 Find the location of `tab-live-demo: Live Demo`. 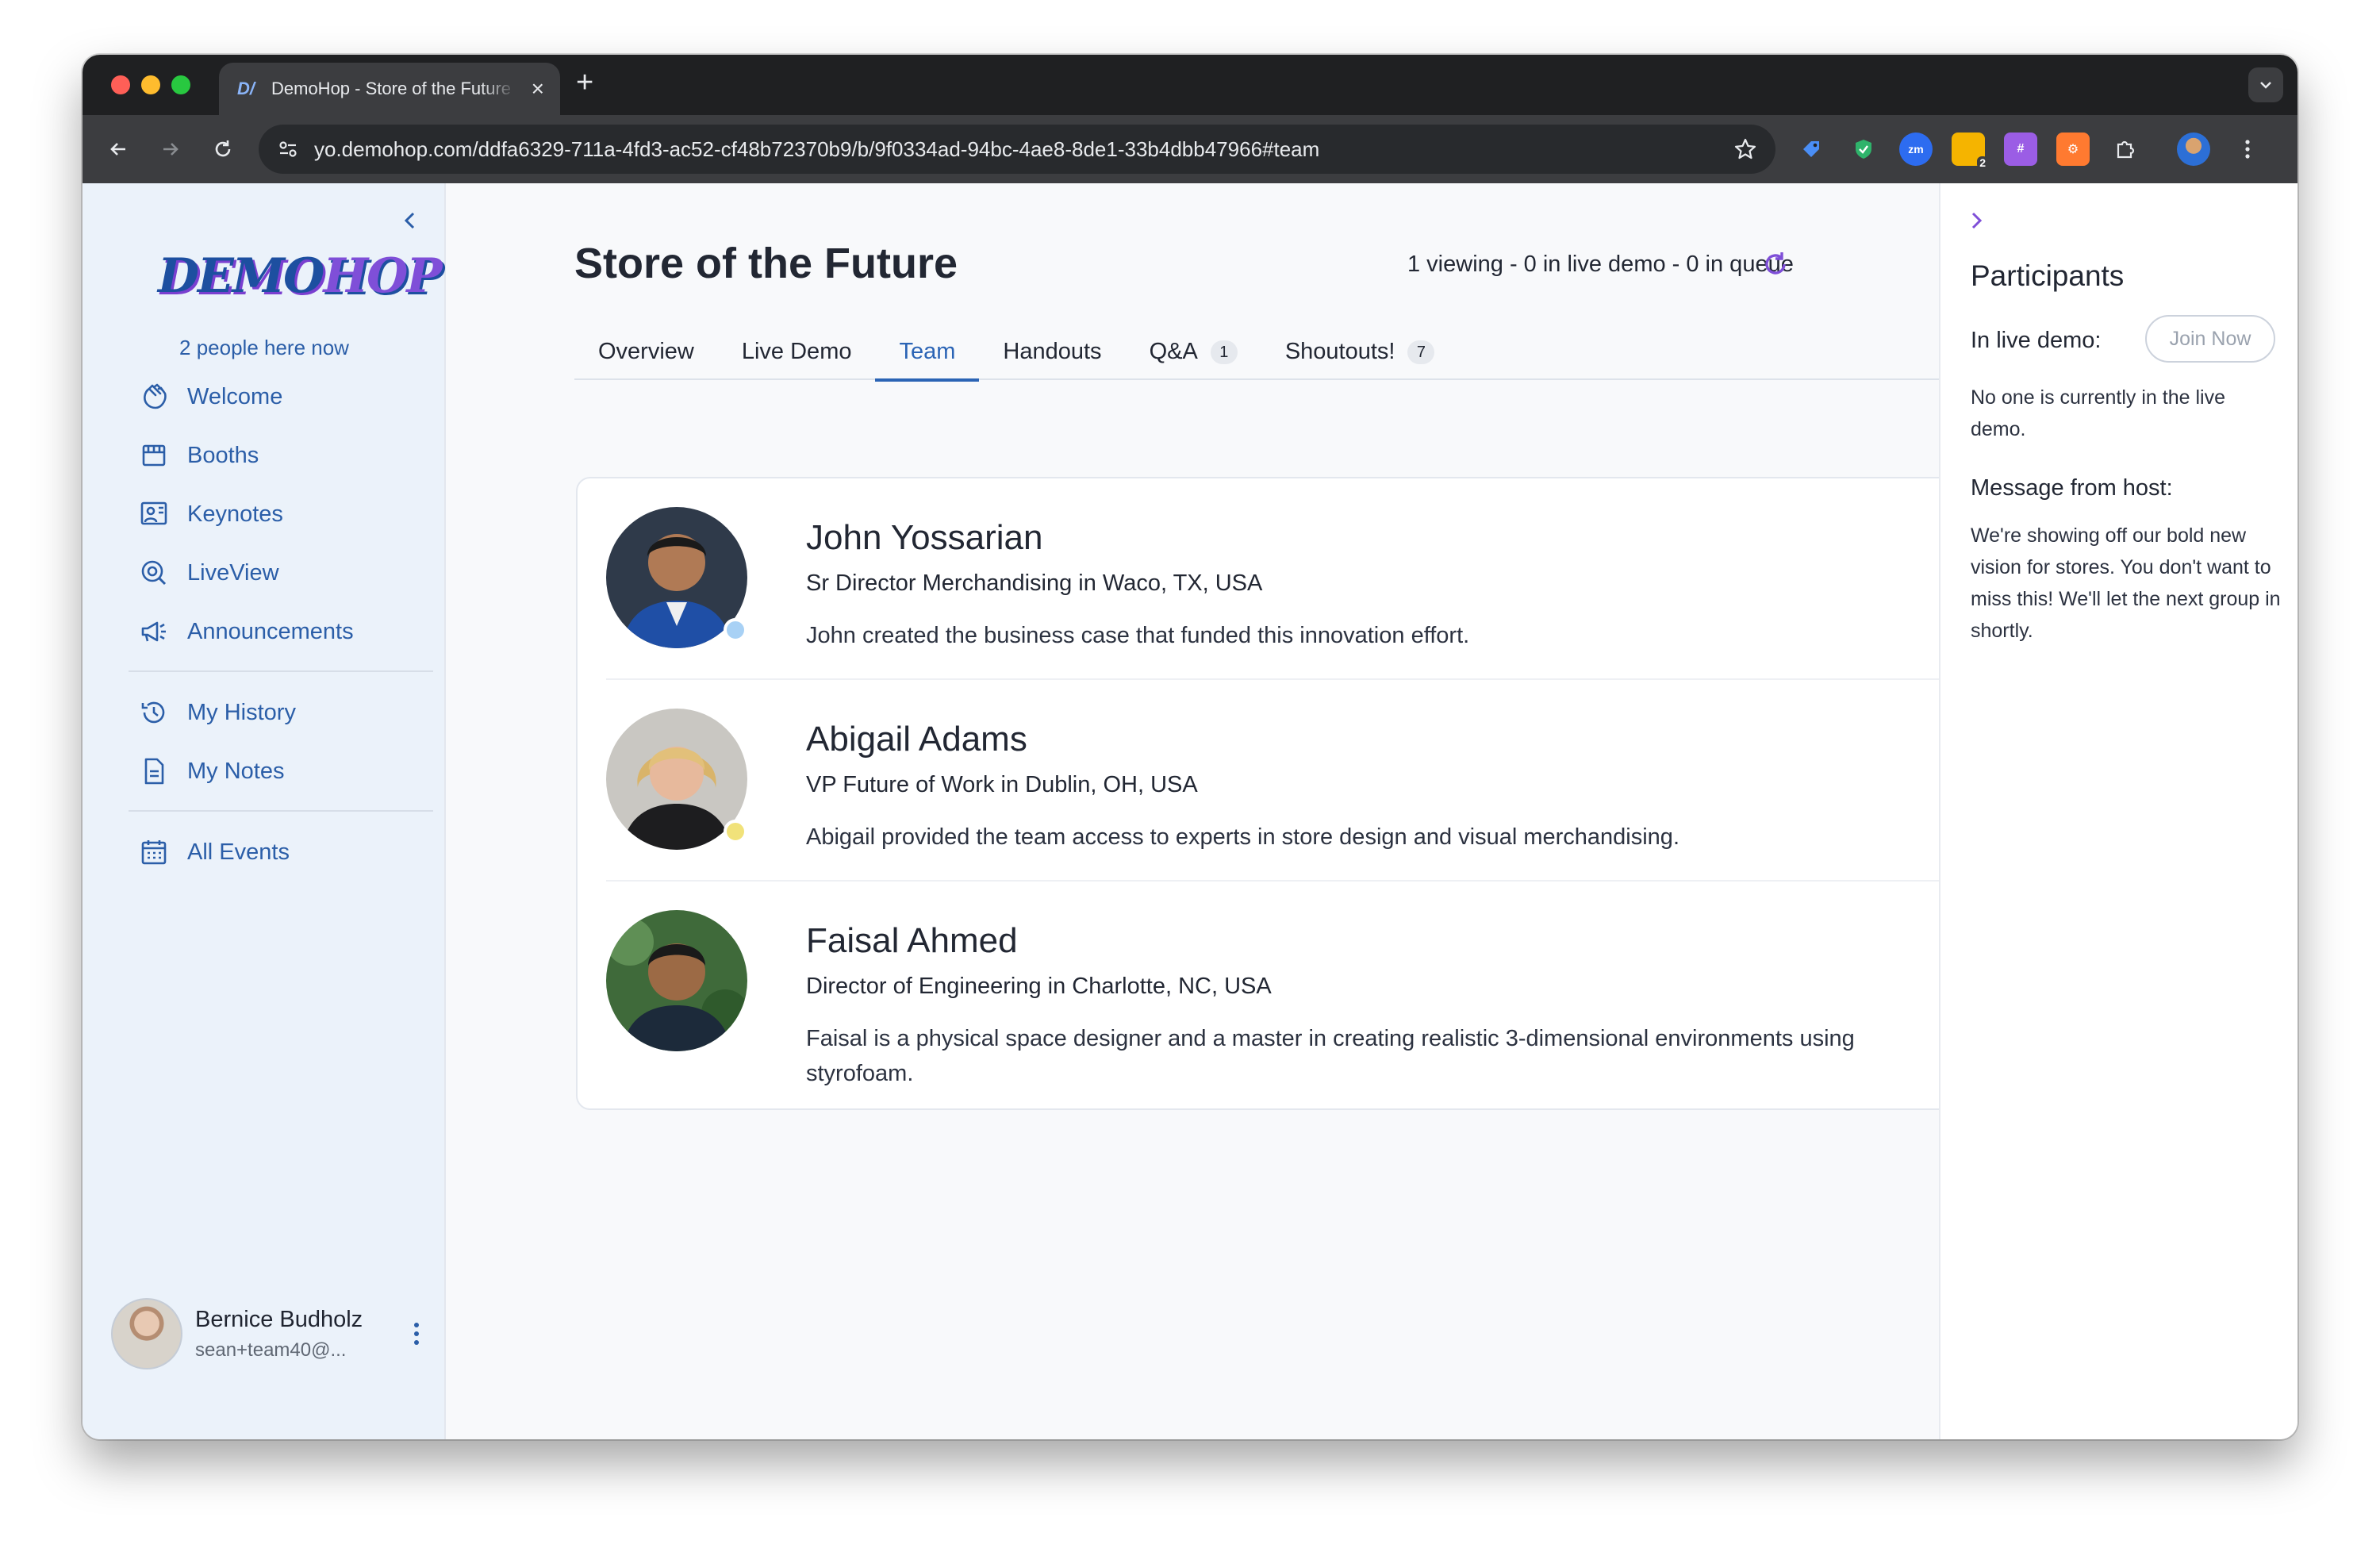

tab-live-demo: Live Demo is located at coordinates (797, 359).